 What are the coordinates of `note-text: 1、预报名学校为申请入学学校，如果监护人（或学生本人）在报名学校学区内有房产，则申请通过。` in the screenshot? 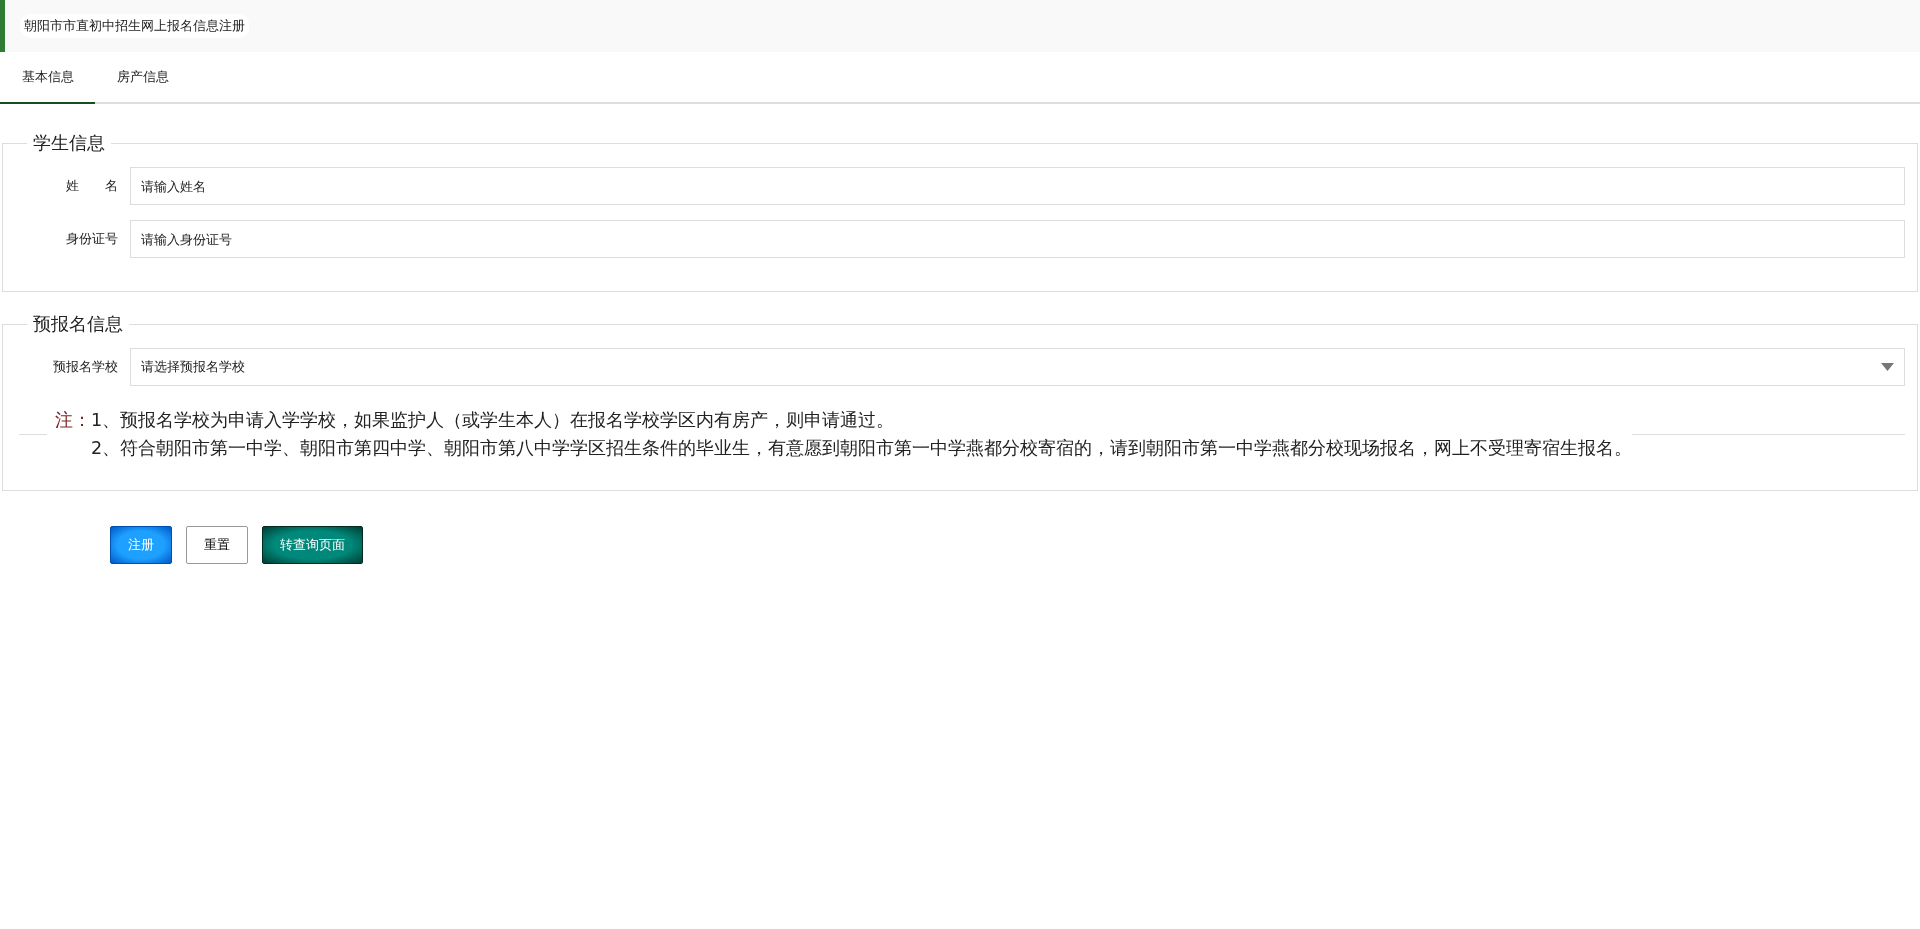 It's located at (493, 420).